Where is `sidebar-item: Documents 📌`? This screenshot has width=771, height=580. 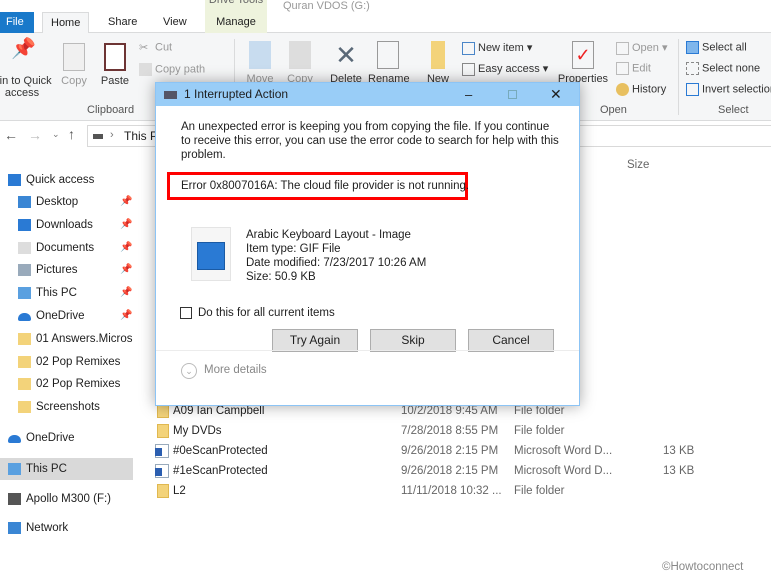 sidebar-item: Documents 📌 is located at coordinates (66, 248).